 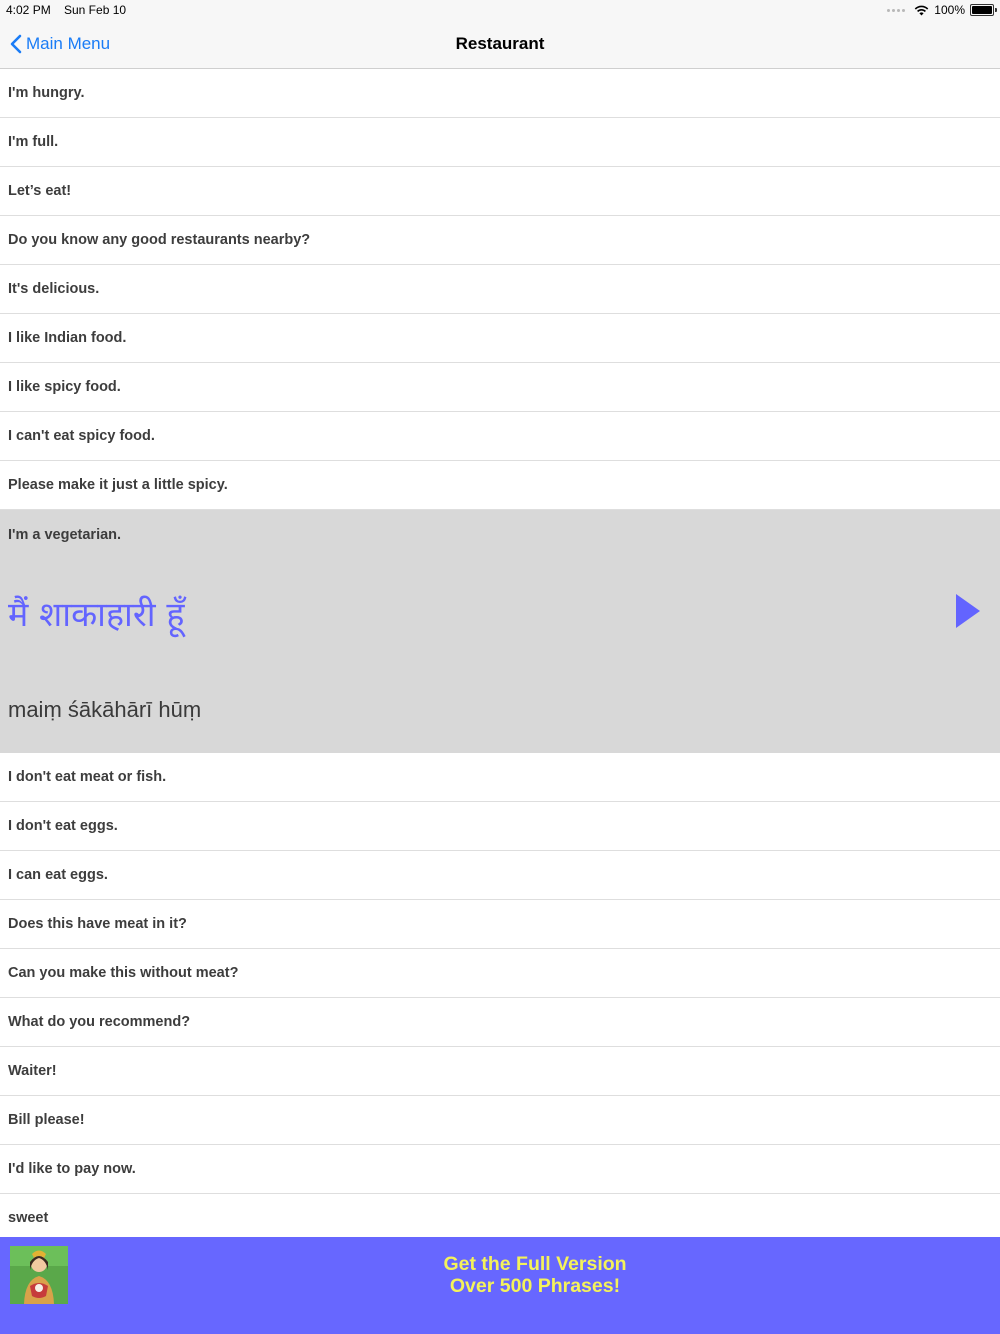 What do you see at coordinates (500, 1218) in the screenshot?
I see `phrase-row: sweet` at bounding box center [500, 1218].